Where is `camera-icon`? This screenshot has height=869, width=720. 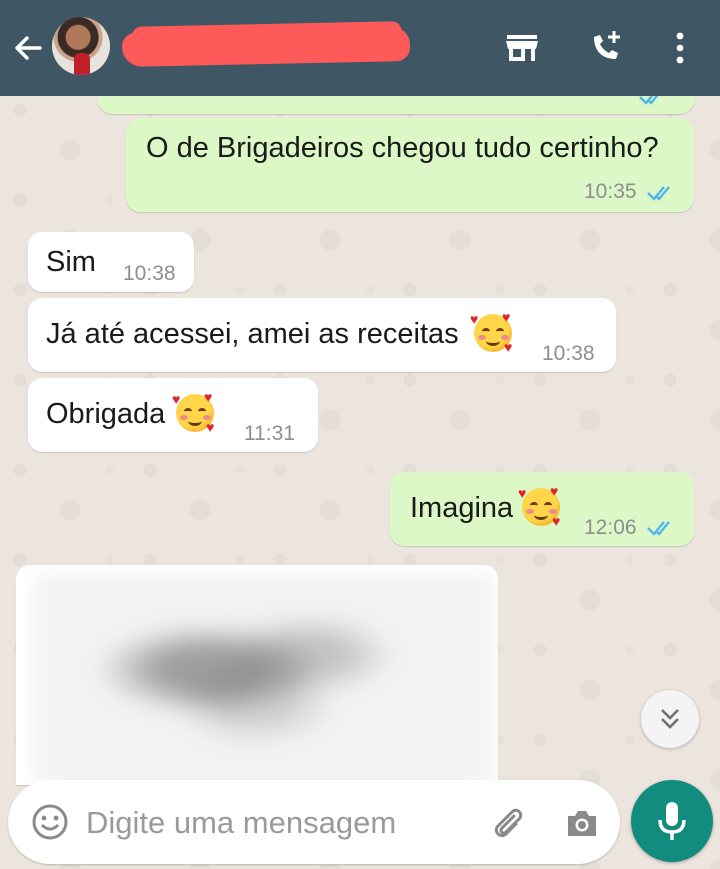 camera-icon is located at coordinates (582, 824).